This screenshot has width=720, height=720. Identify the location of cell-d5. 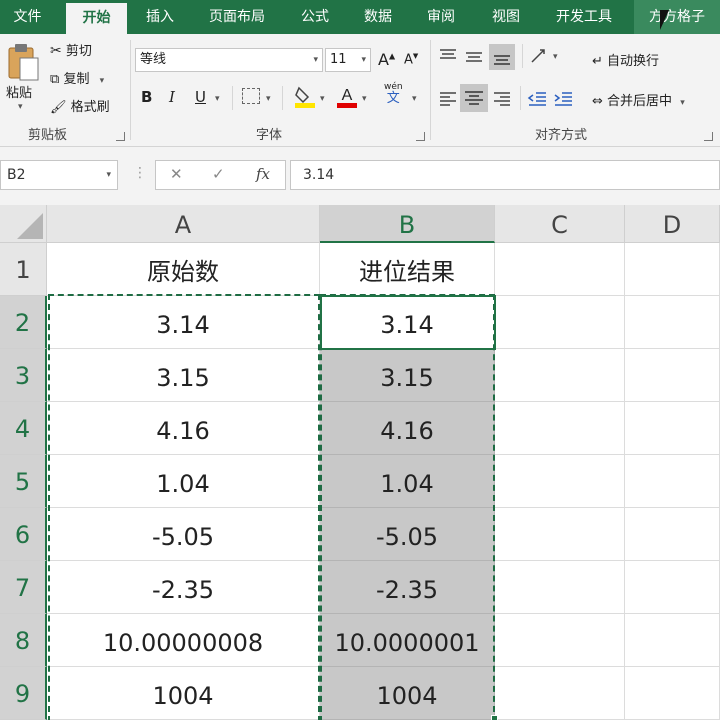
(672, 481).